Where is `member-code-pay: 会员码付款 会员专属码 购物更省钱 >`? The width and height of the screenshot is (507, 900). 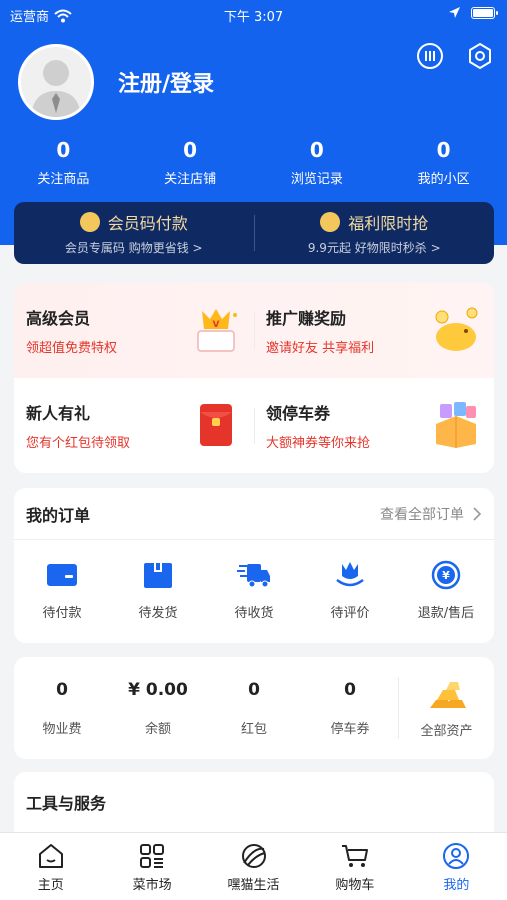 member-code-pay: 会员码付款 会员专属码 购物更省钱 > is located at coordinates (134, 233).